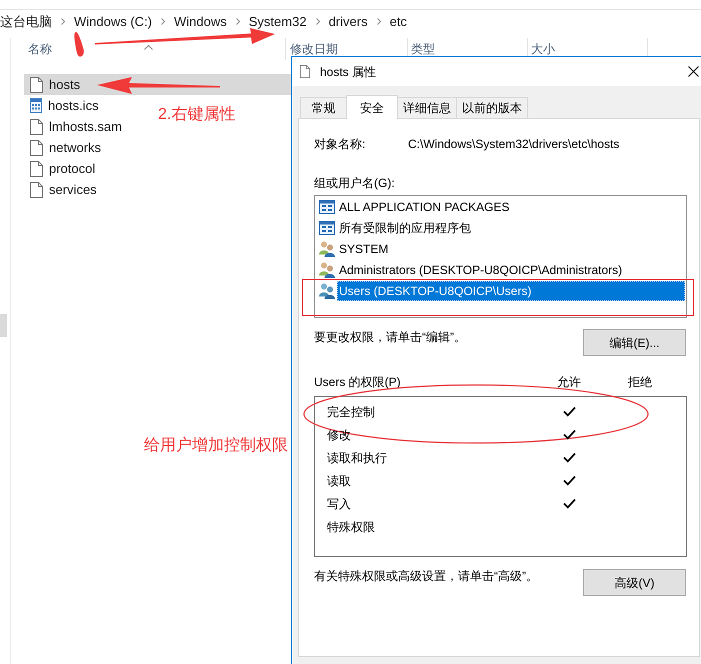 The height and width of the screenshot is (664, 701). I want to click on group-list-item: Administrators (DESKTOP-U8QOICP\Administrators), so click(511, 270).